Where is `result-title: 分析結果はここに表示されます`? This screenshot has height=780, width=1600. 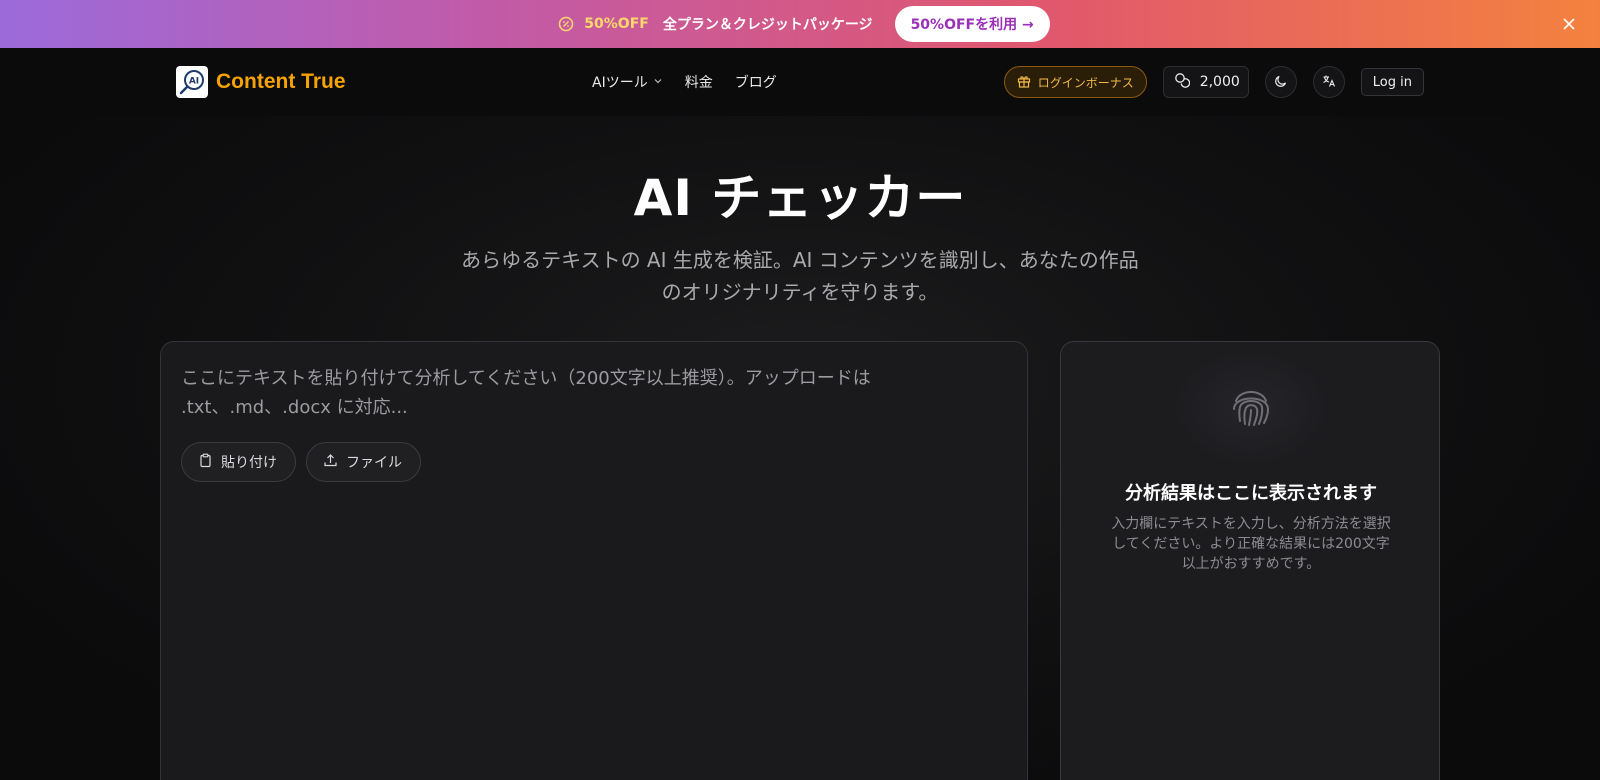 result-title: 分析結果はここに表示されます is located at coordinates (1251, 493).